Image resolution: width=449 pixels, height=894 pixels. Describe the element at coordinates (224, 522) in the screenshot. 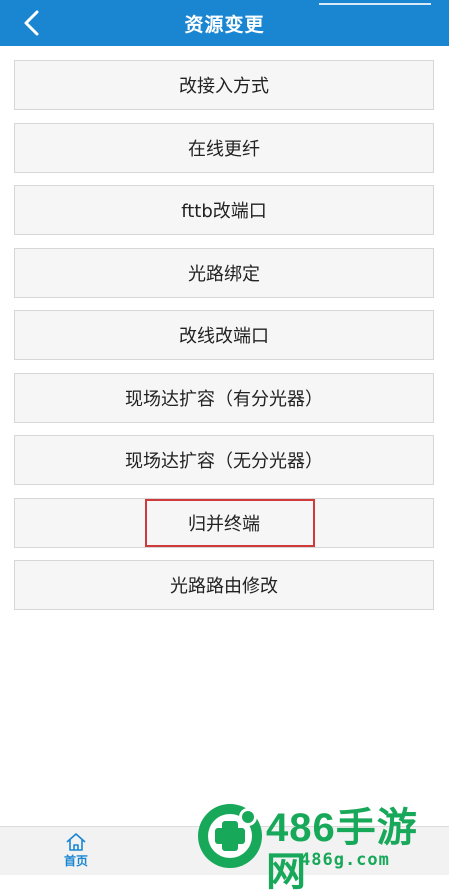

I see `menu-item-merge-terminal: 归并终端` at that location.